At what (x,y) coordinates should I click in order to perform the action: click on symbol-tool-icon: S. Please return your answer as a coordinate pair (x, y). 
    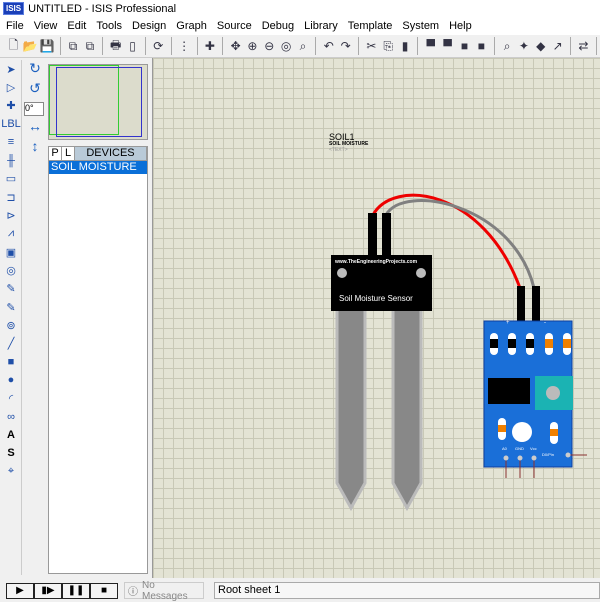
    Looking at the image, I should click on (11, 453).